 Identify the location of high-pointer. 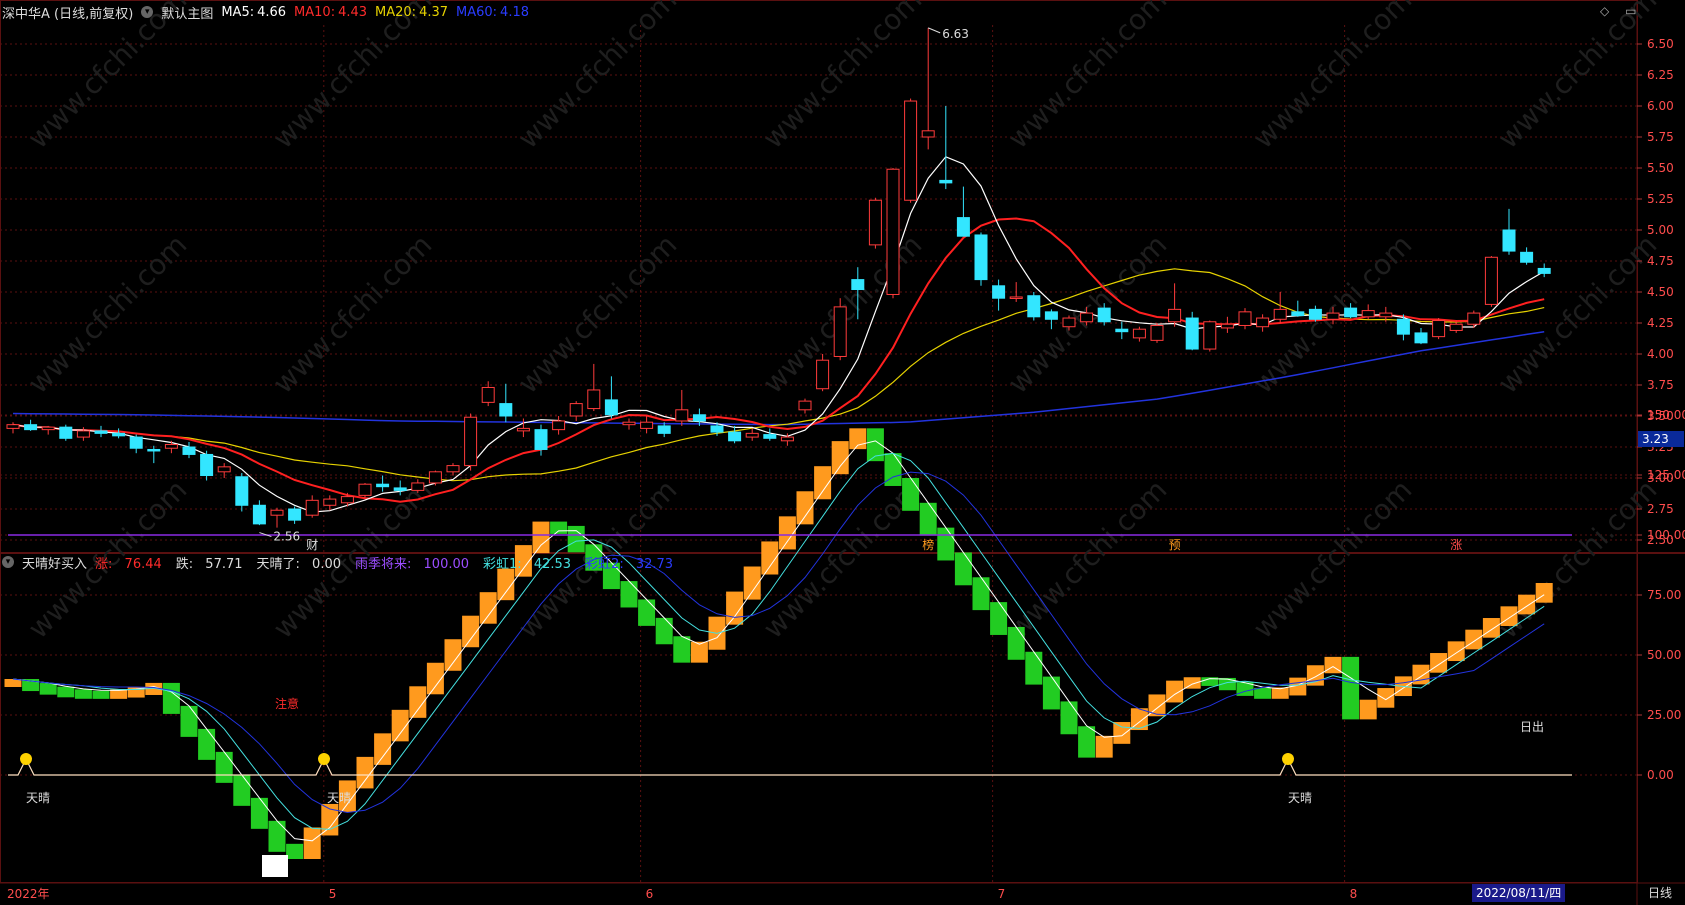
(934, 30).